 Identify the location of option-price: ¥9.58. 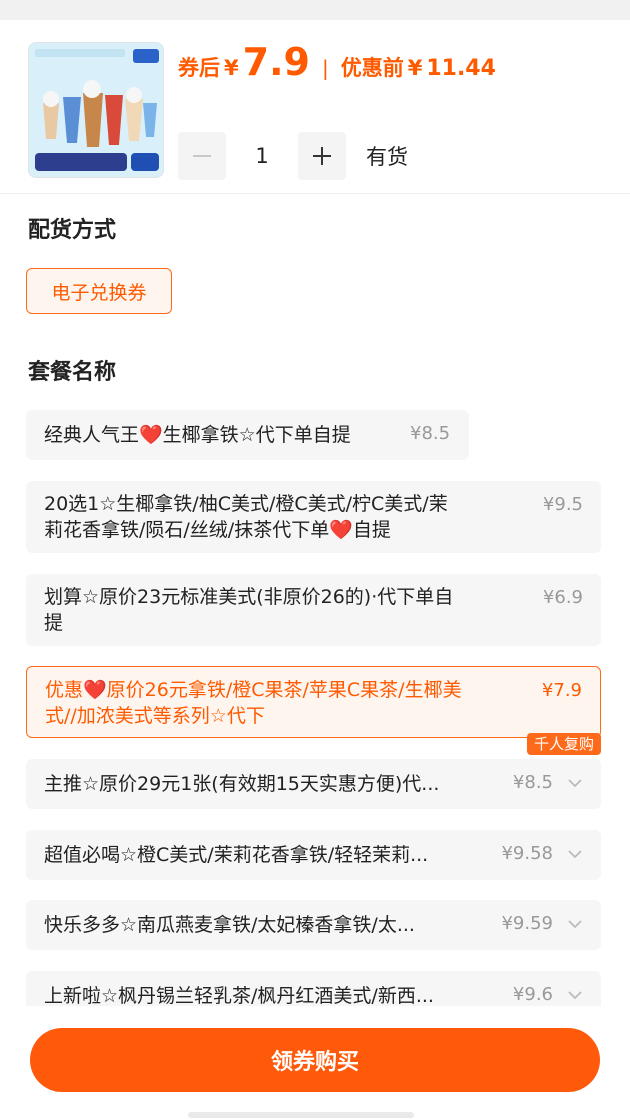
(527, 853).